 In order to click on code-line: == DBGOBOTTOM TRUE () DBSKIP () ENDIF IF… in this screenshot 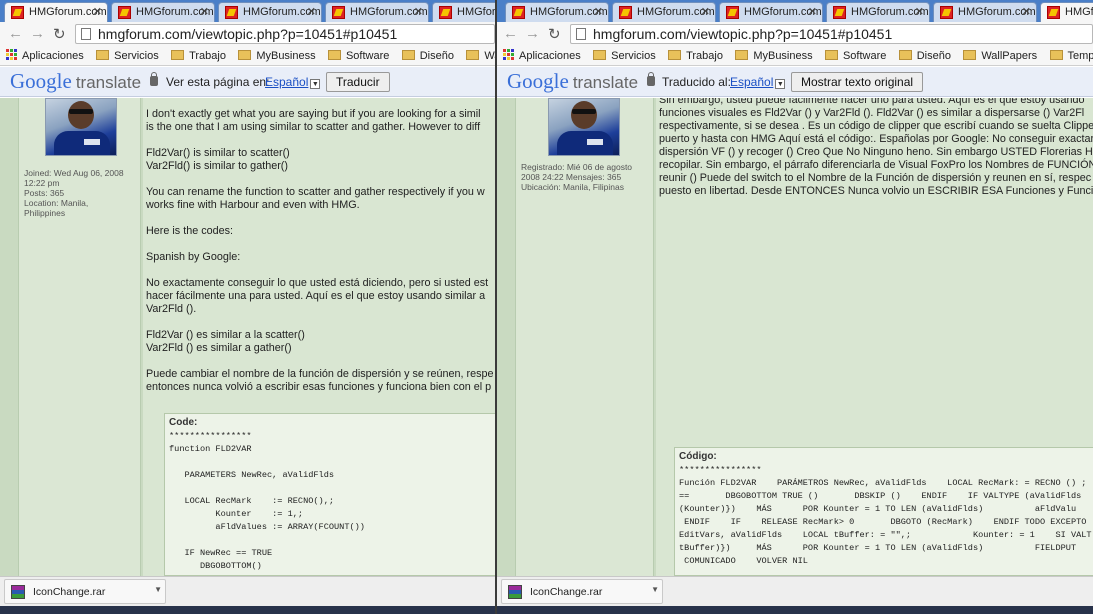, I will do `click(880, 496)`.